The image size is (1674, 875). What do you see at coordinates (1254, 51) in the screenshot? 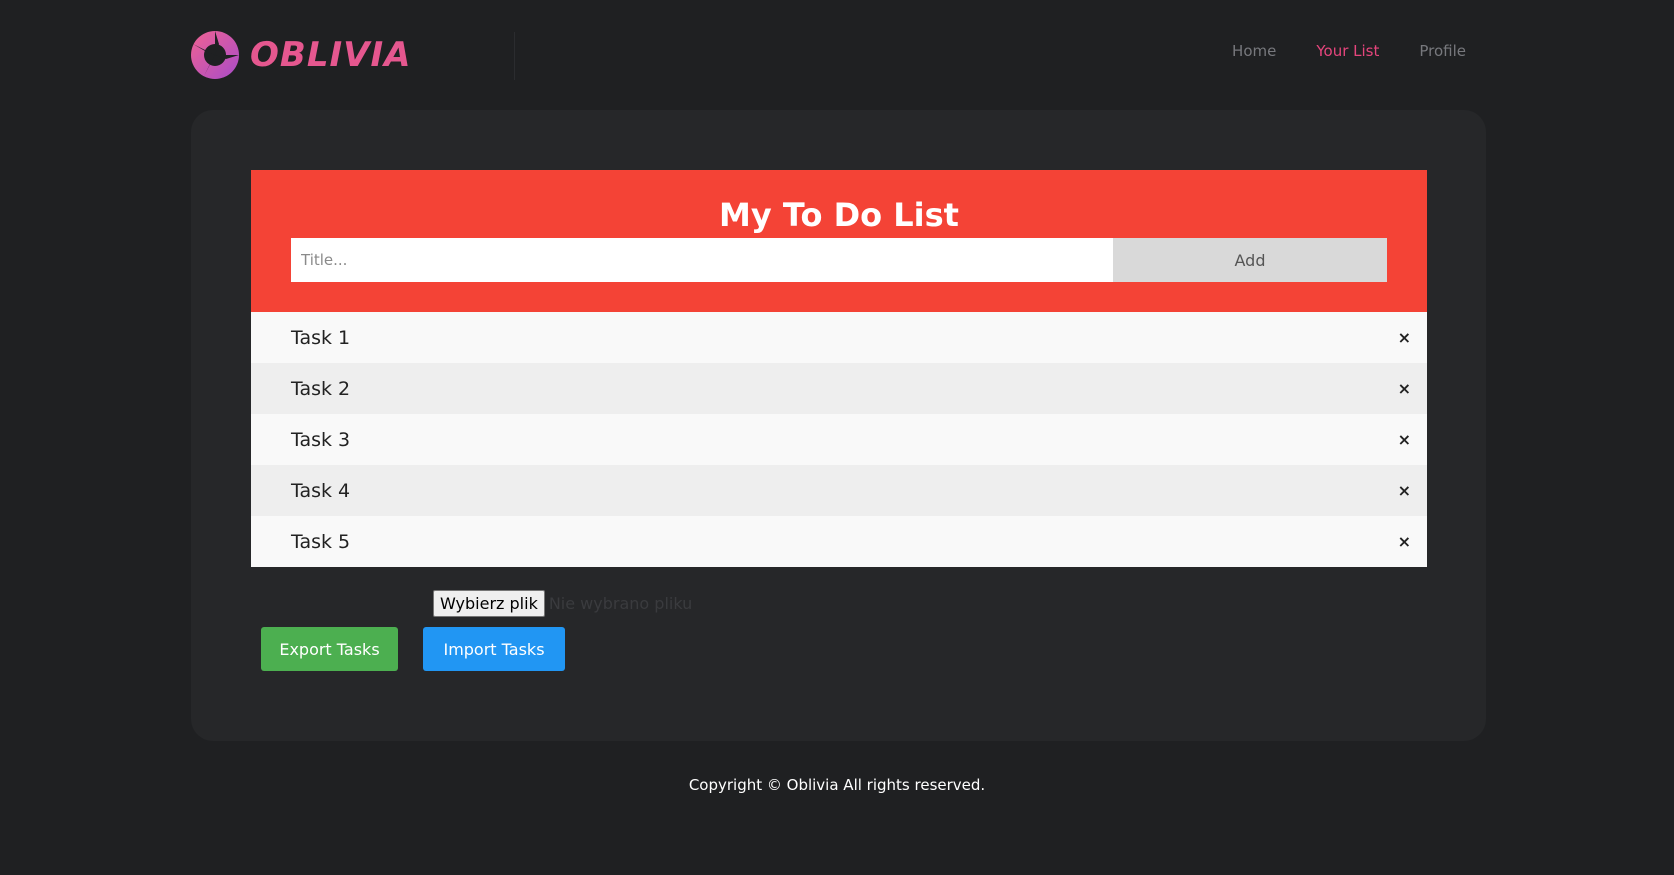
I see `nav-home: Home` at bounding box center [1254, 51].